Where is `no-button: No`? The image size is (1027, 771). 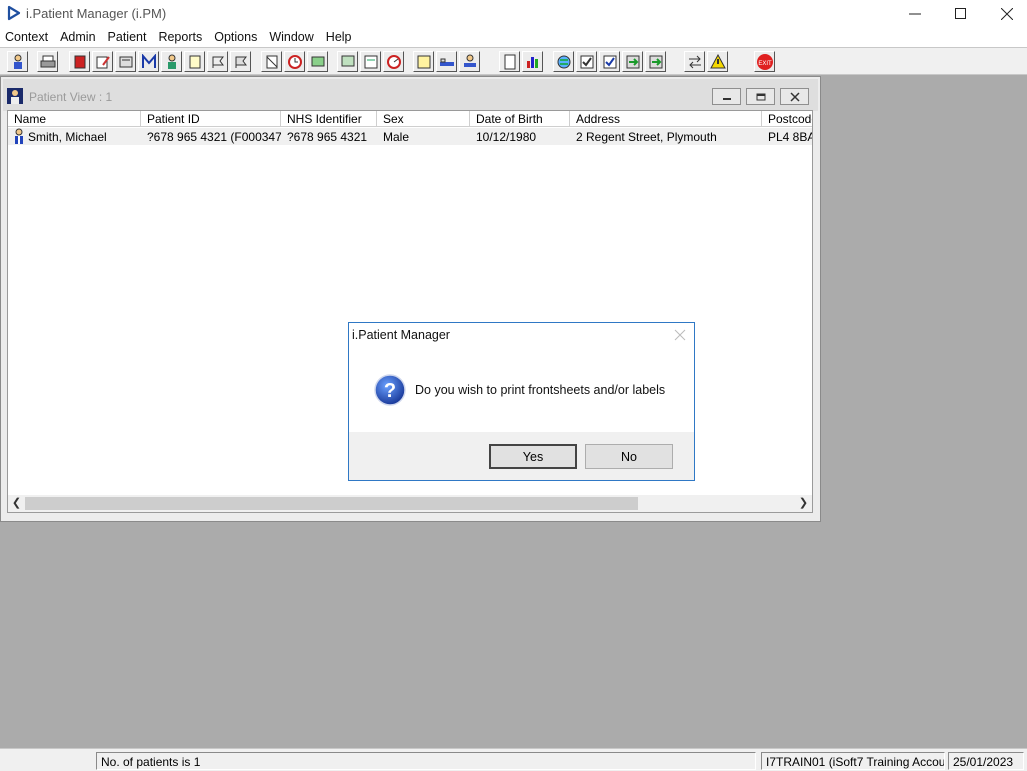
no-button: No is located at coordinates (629, 456).